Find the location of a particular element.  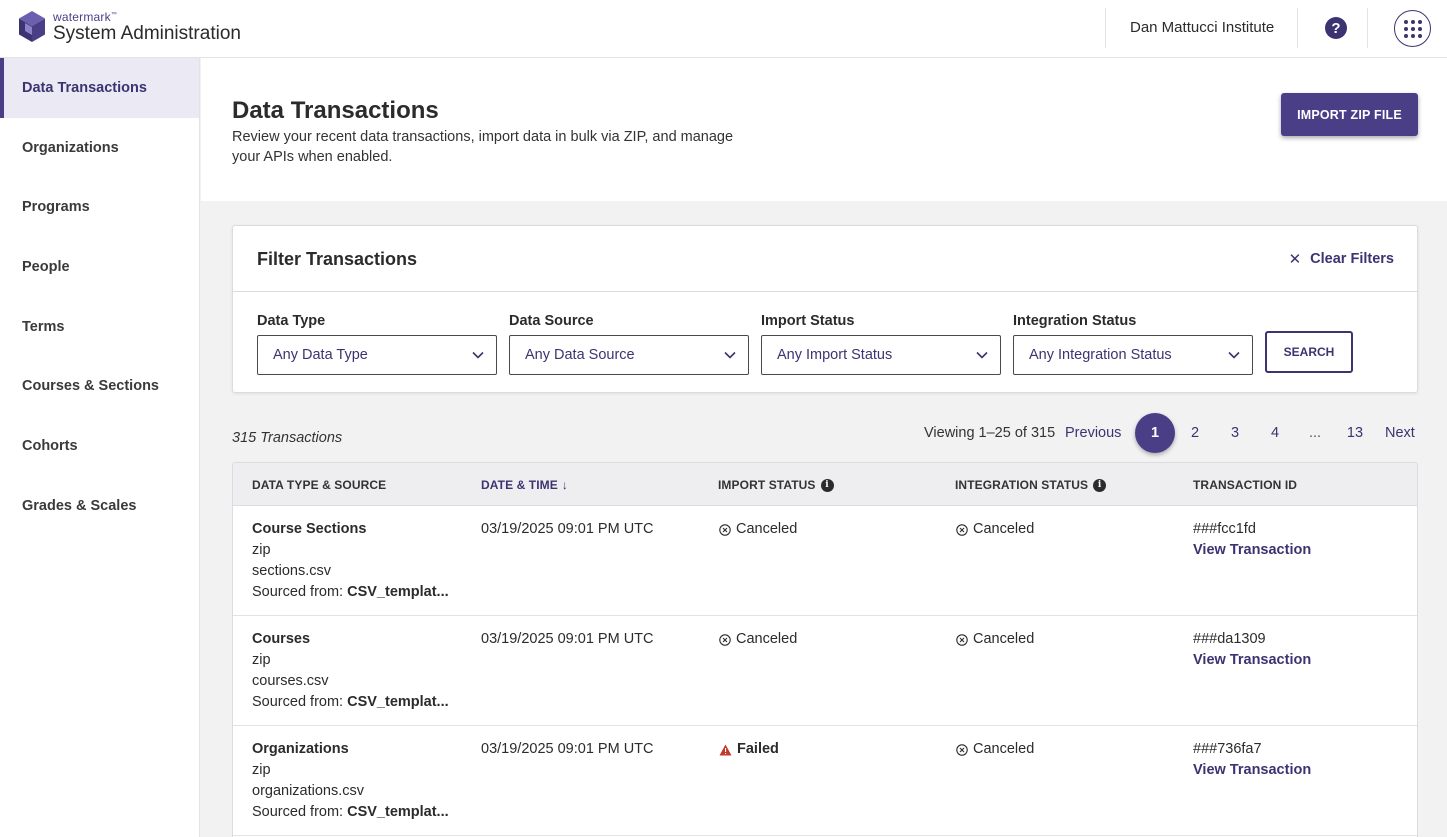

clear-filters-button: ✕ Clear Filters is located at coordinates (1341, 259).